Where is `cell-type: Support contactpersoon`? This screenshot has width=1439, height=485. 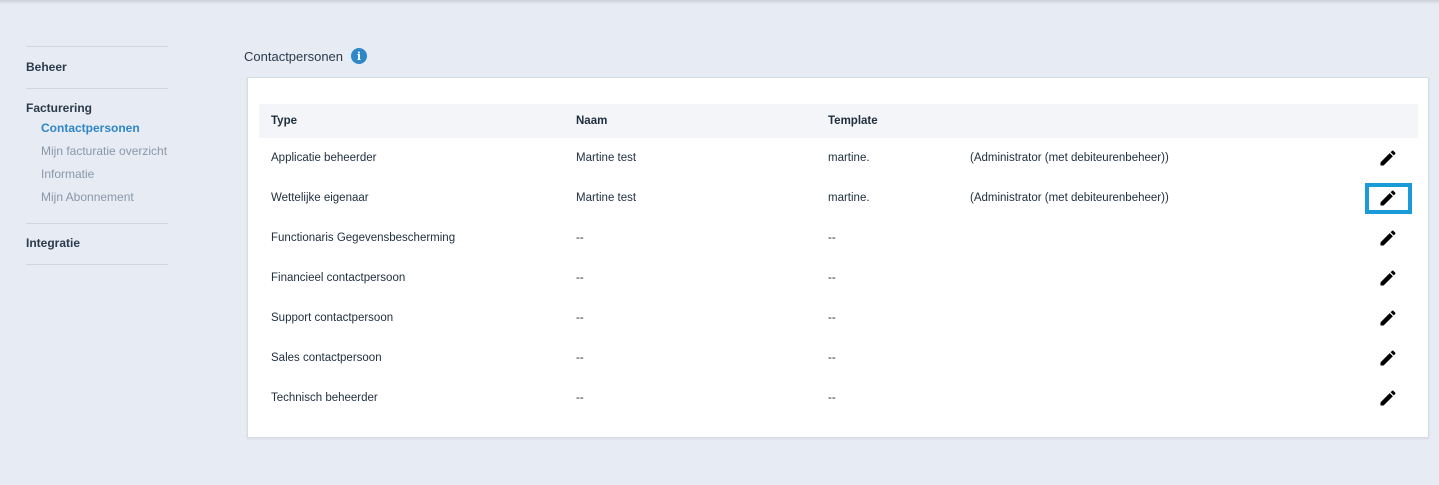 cell-type: Support contactpersoon is located at coordinates (332, 318).